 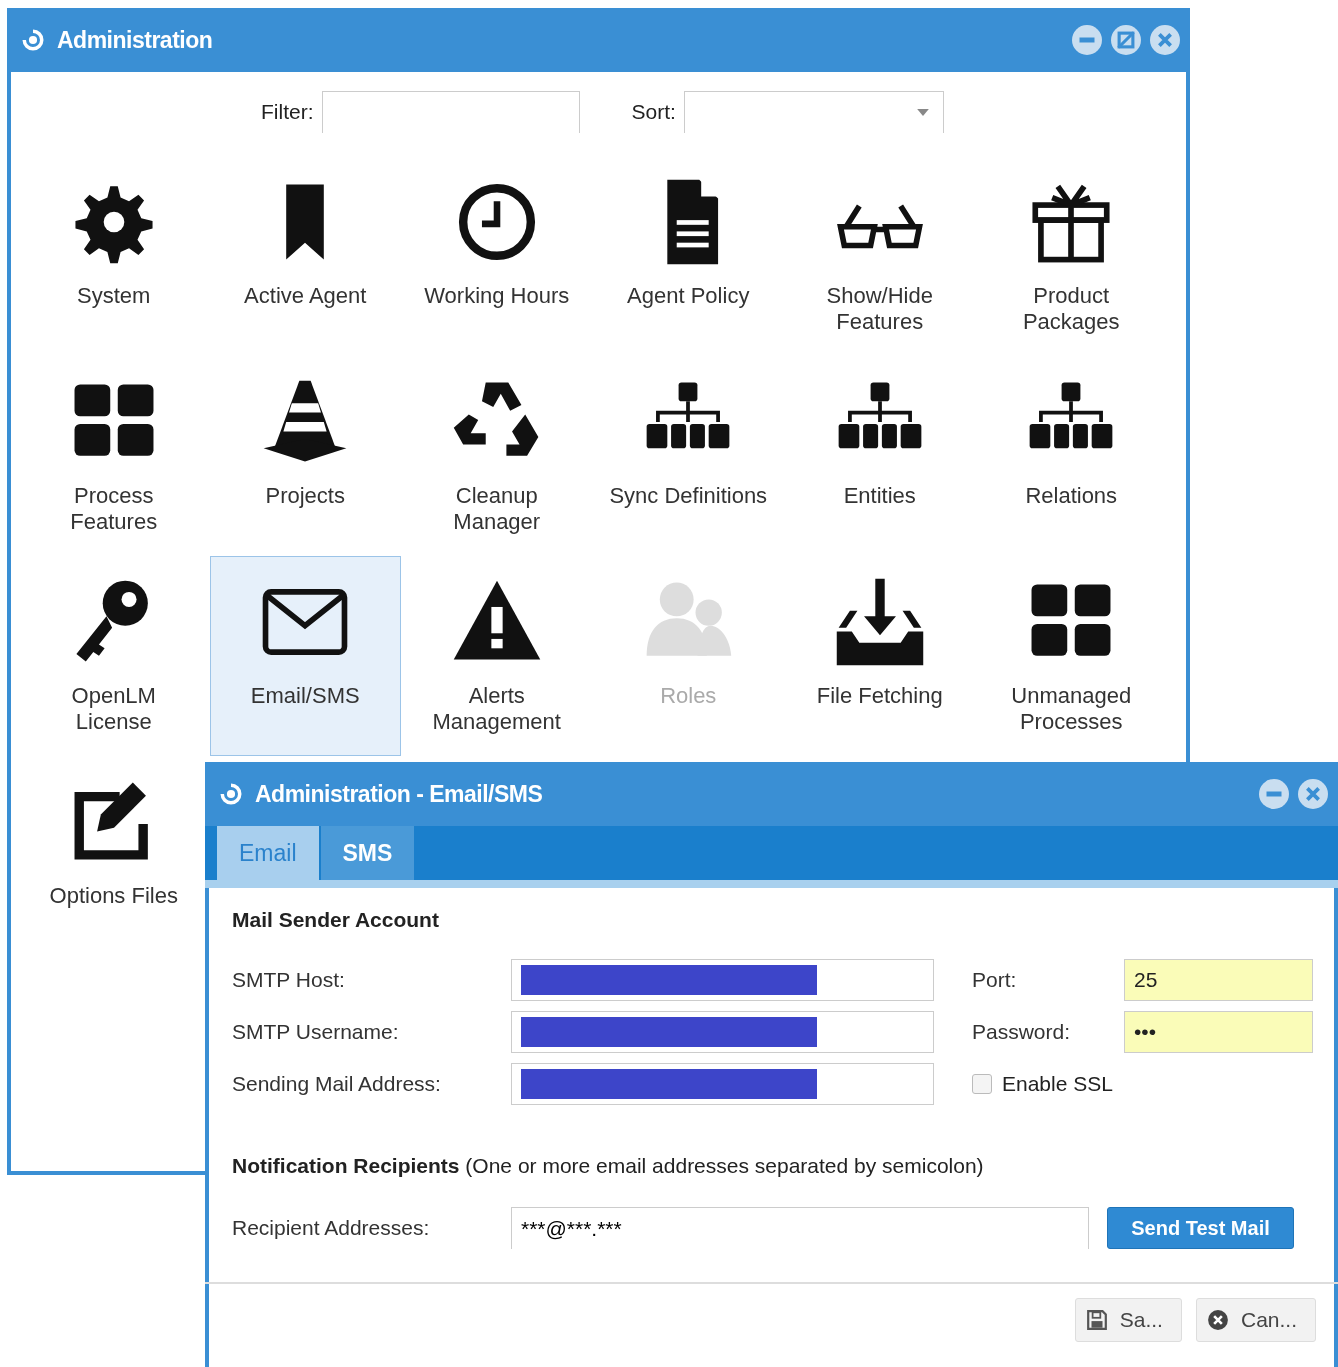 What do you see at coordinates (1071, 256) in the screenshot?
I see `admin-item: Product Packages` at bounding box center [1071, 256].